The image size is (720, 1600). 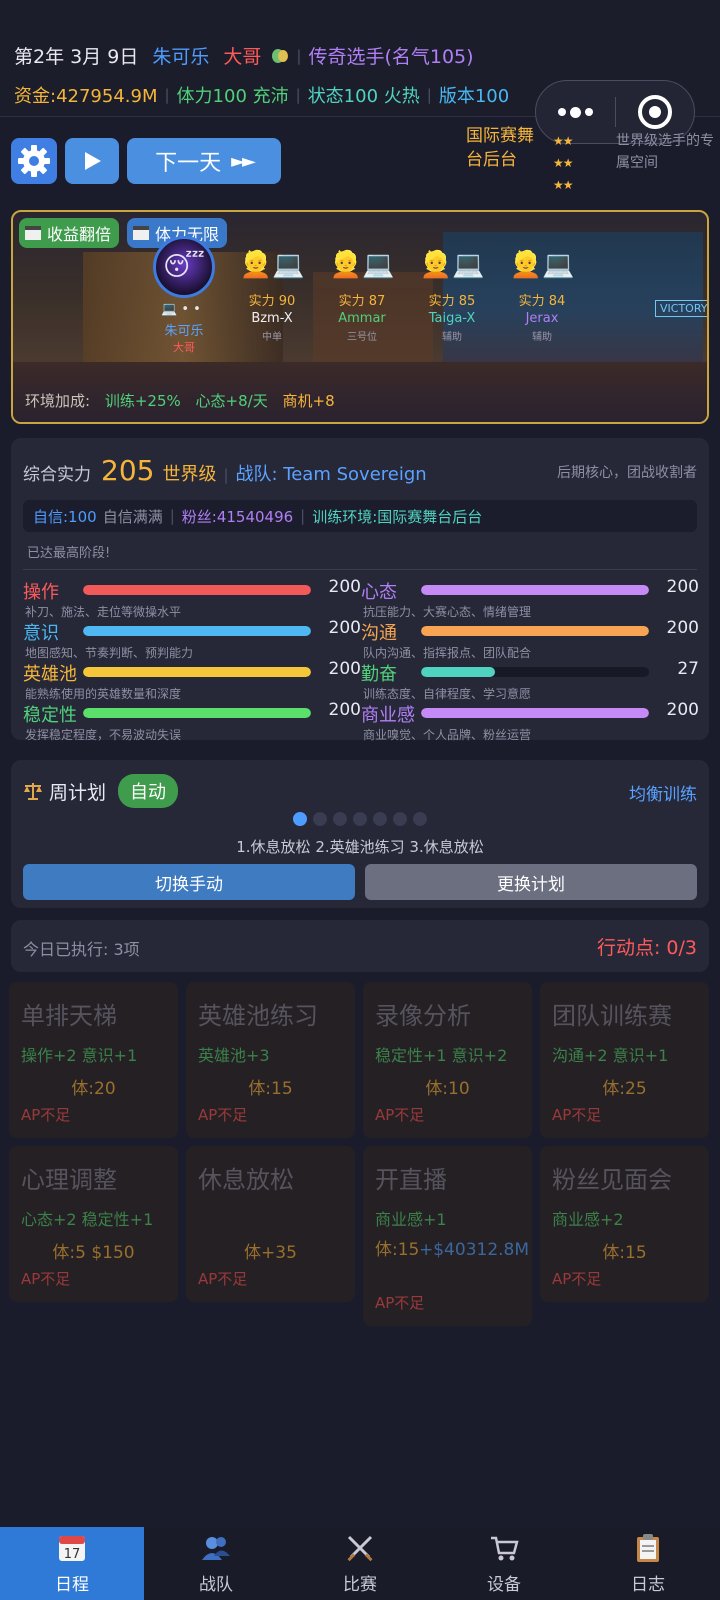 What do you see at coordinates (360, 946) in the screenshot?
I see `today-status: 今日已执行: 3项 行动点: 0/3` at bounding box center [360, 946].